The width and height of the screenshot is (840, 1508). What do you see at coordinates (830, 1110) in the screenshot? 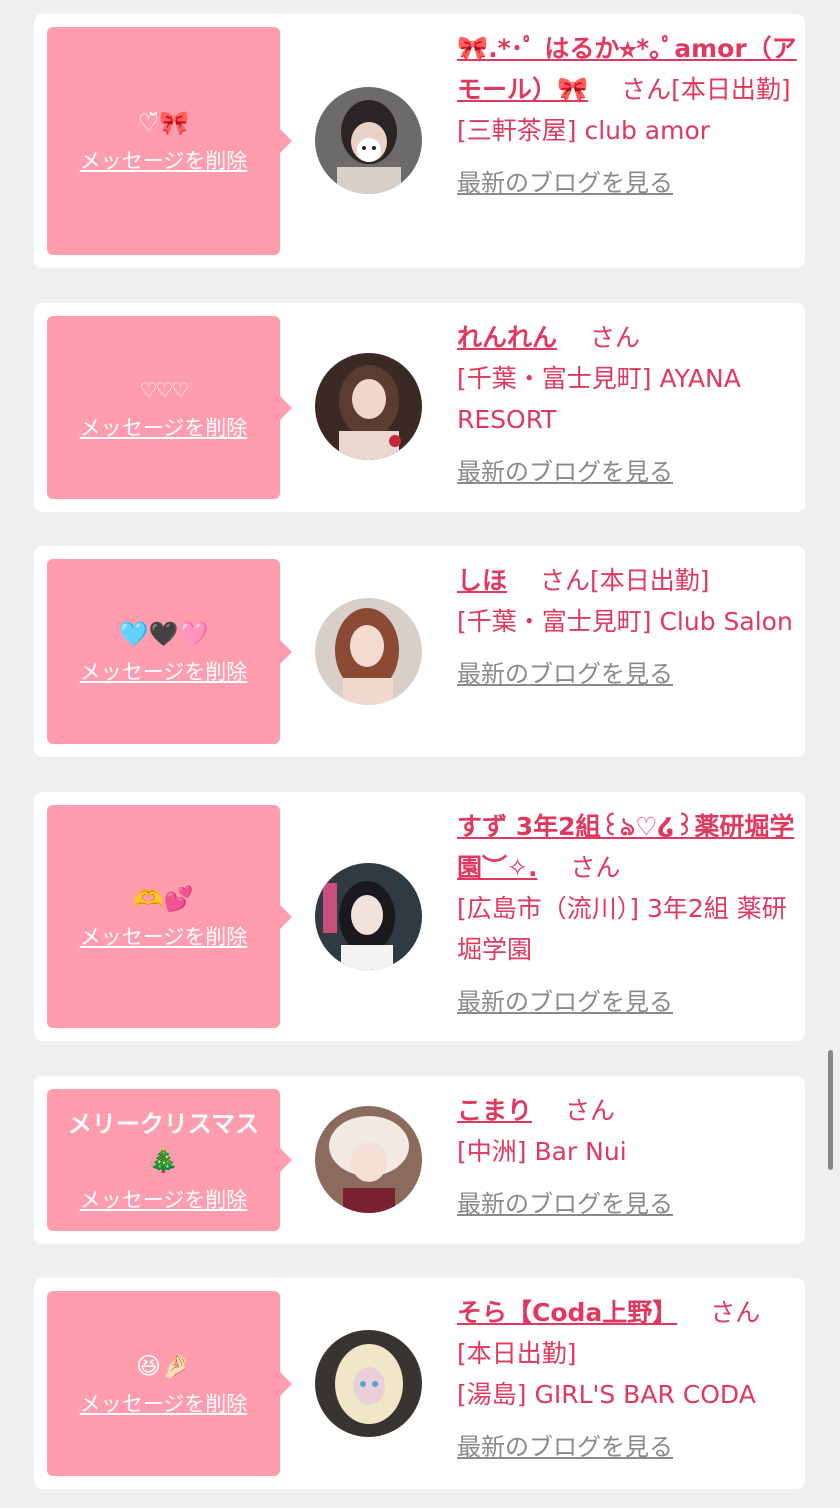
I see `scrollbar` at bounding box center [830, 1110].